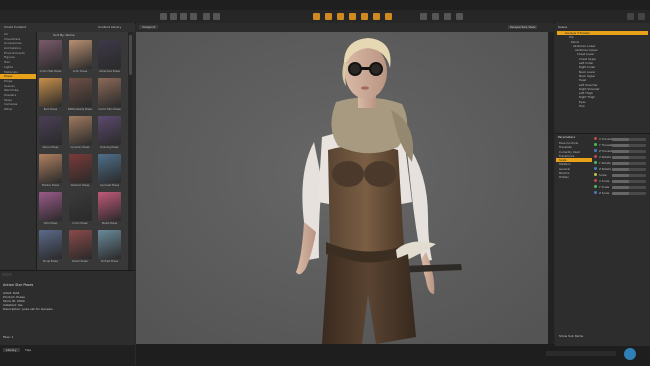 Image resolution: width=650 pixels, height=366 pixels. I want to click on scale-tool-icon, so click(193, 16).